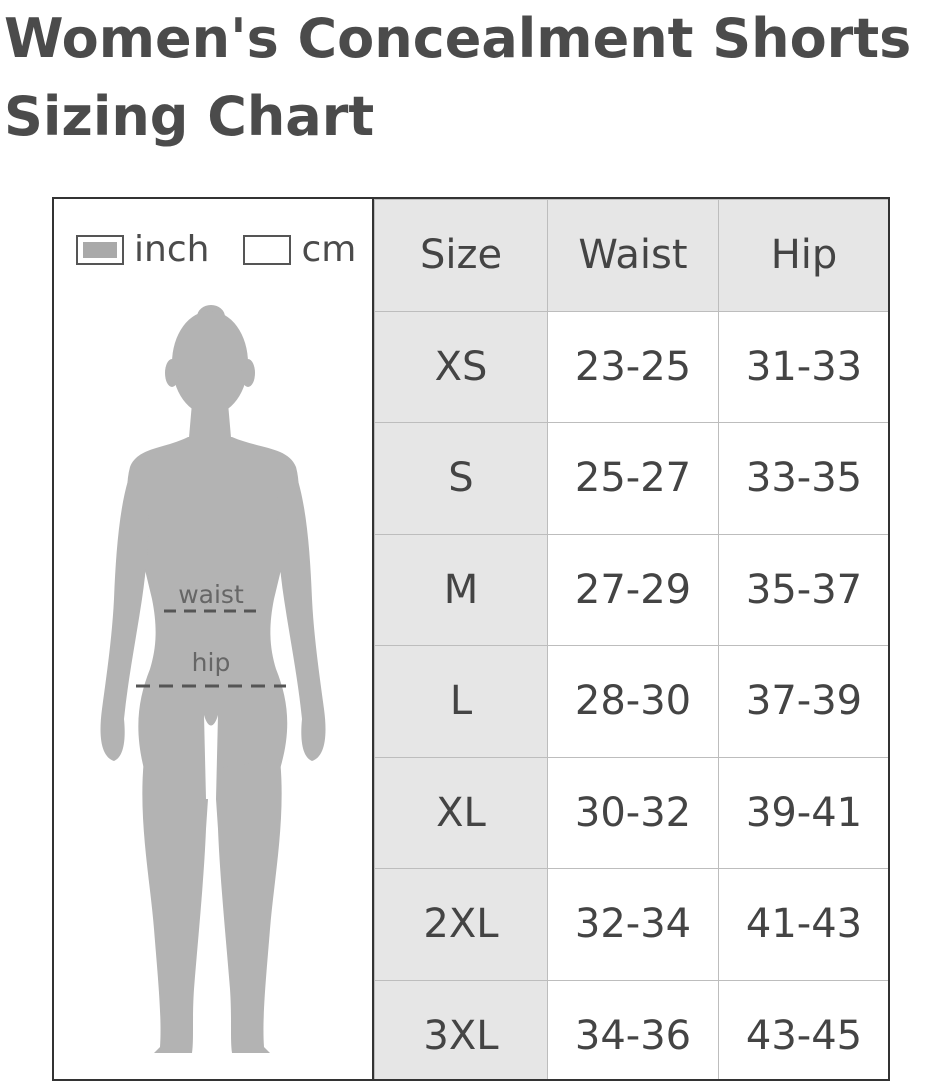 This screenshot has width=943, height=1084. Describe the element at coordinates (803, 701) in the screenshot. I see `hip-cell: 37-39` at that location.